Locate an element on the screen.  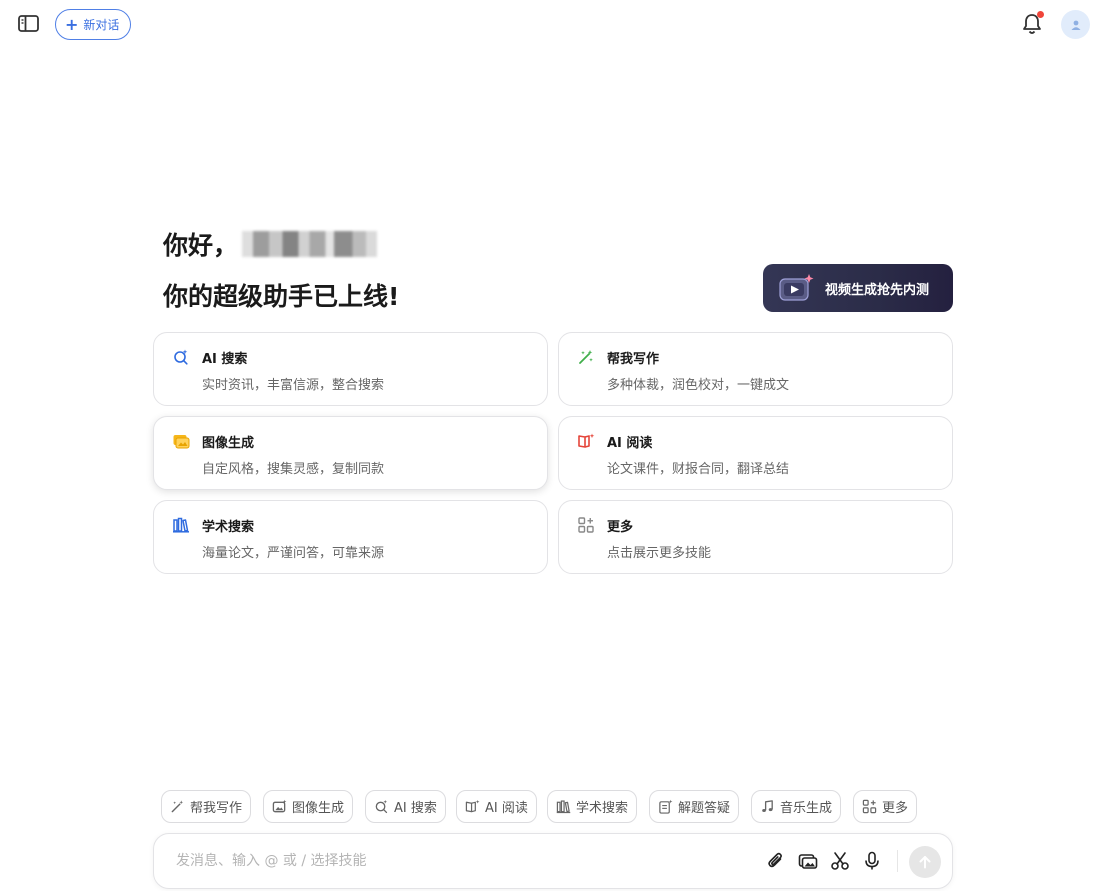
chip-label: 更多 is located at coordinates (895, 808).